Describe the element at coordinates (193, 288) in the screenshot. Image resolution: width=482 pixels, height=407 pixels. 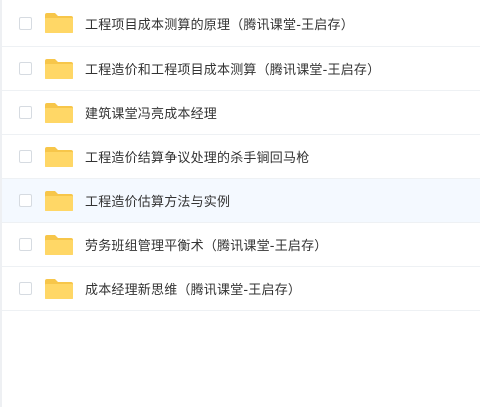
I see `file-name: 成本经理新思维（腾讯课堂-王启存）` at that location.